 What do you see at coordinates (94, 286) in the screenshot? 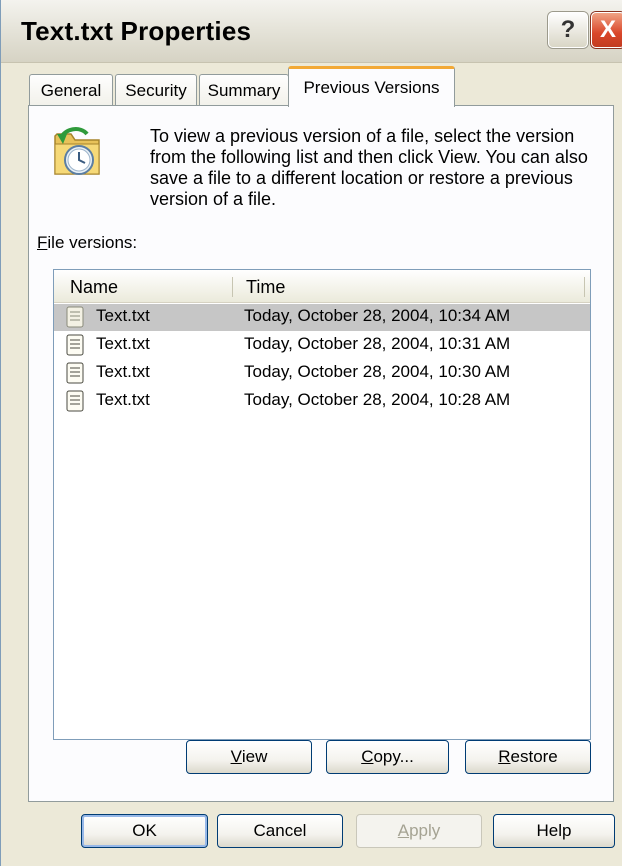
I see `column-header-name: Name` at bounding box center [94, 286].